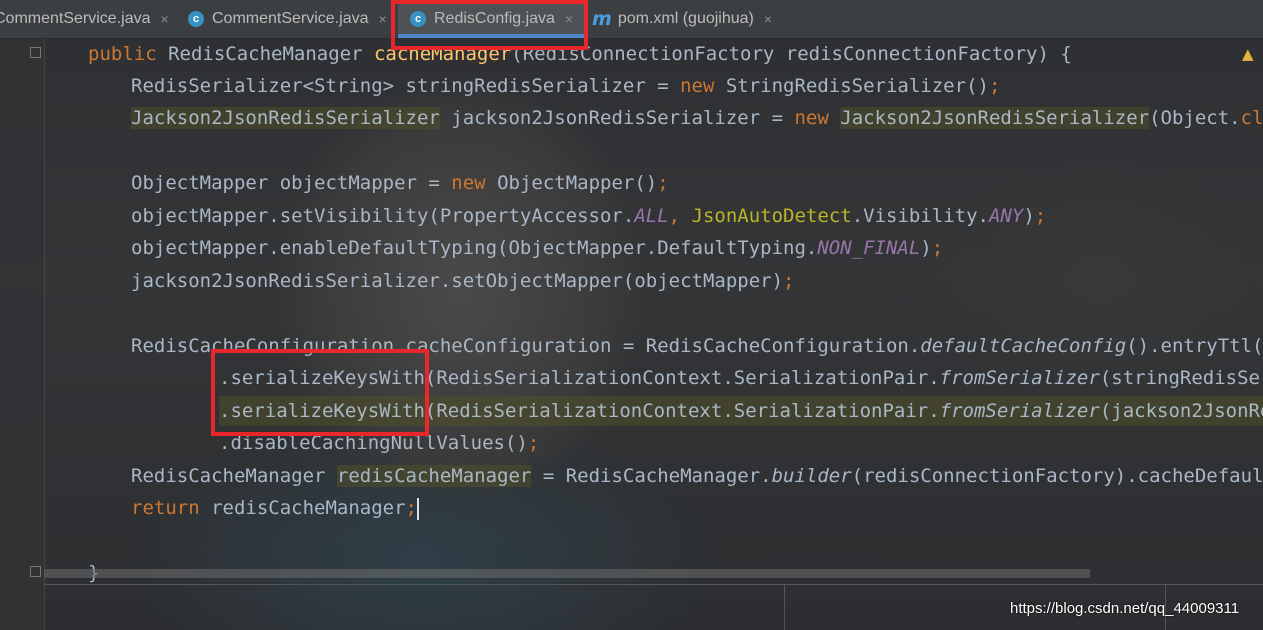 Image resolution: width=1263 pixels, height=630 pixels. I want to click on line-gutter, so click(22, 334).